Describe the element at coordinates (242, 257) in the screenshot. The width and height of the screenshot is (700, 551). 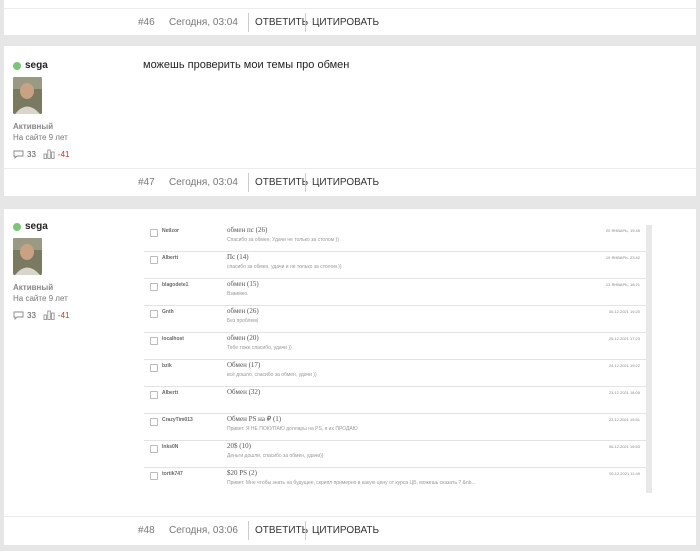
I see `row-count: (14)` at that location.